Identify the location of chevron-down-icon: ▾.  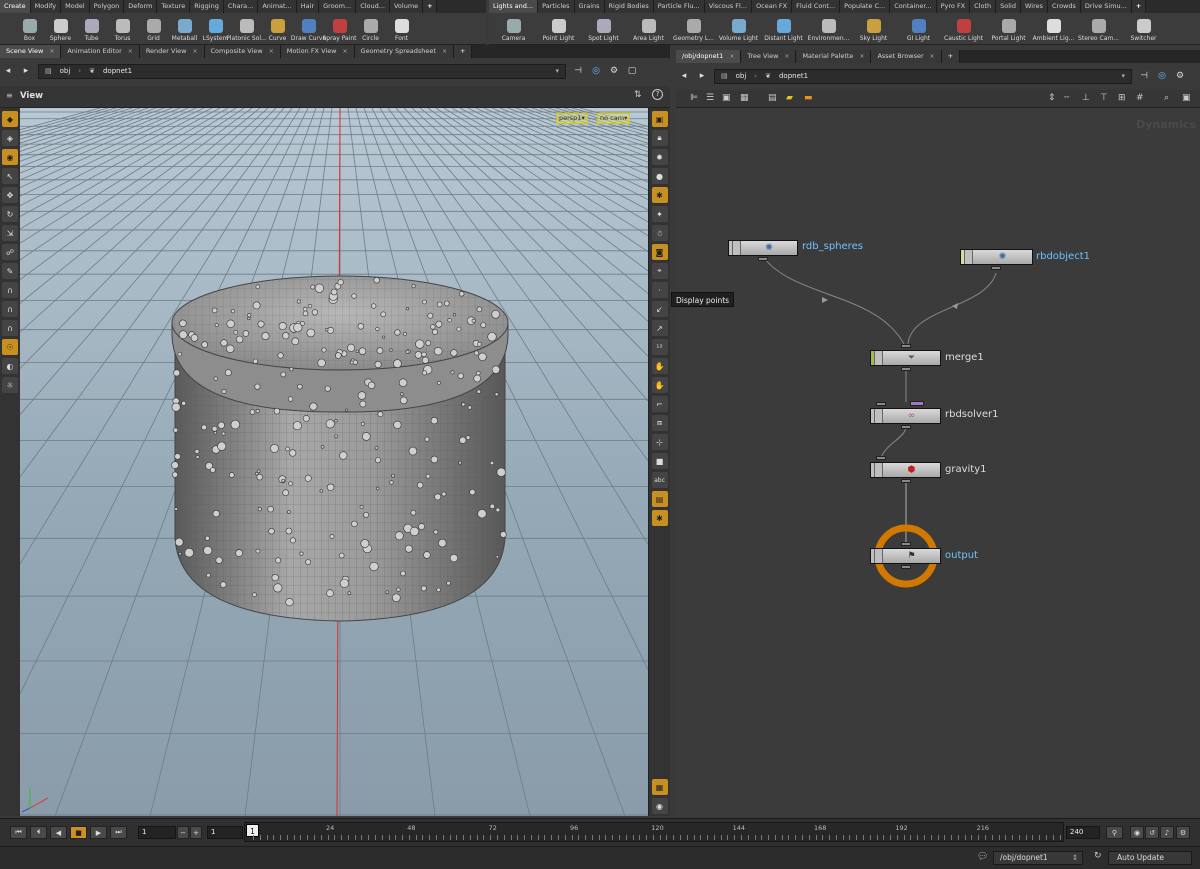
(1123, 76).